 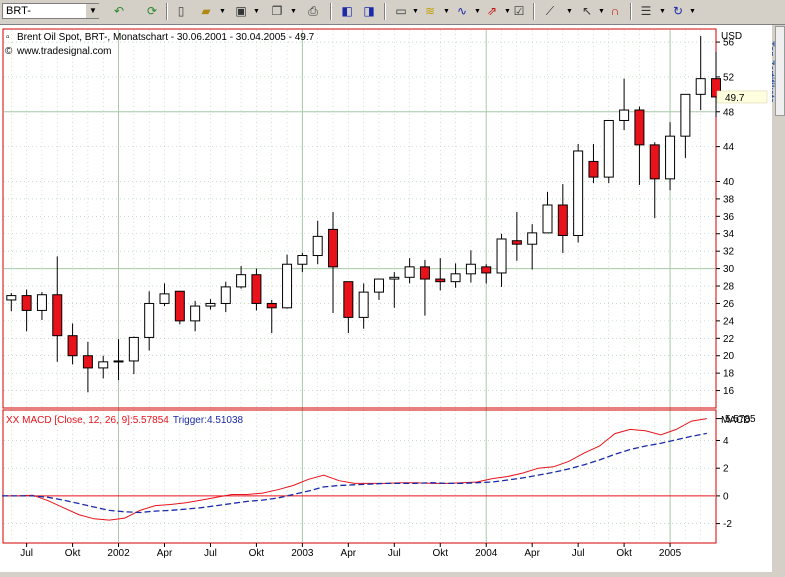 What do you see at coordinates (415, 11) in the screenshot?
I see `window-dropdown-icon: ▼` at bounding box center [415, 11].